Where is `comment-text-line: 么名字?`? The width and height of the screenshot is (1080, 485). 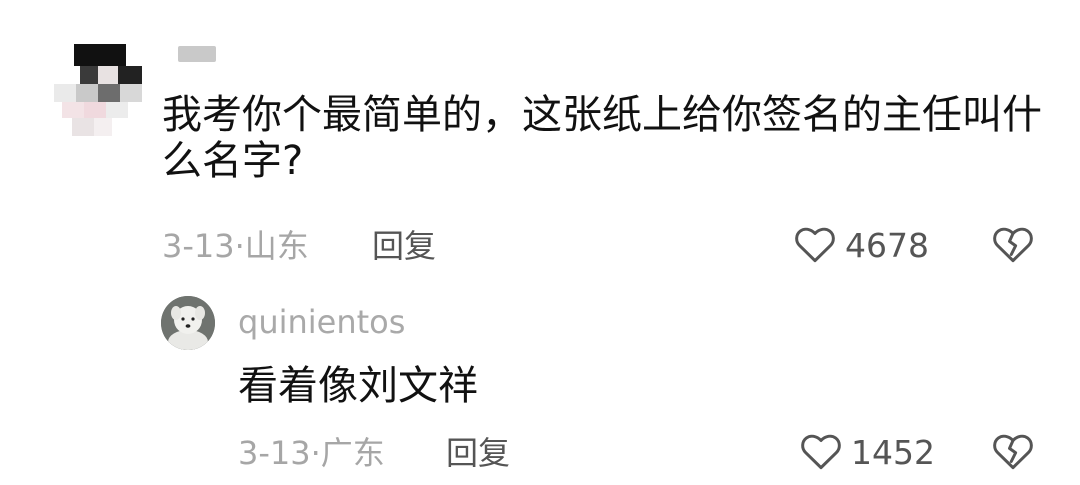 comment-text-line: 么名字? is located at coordinates (233, 161).